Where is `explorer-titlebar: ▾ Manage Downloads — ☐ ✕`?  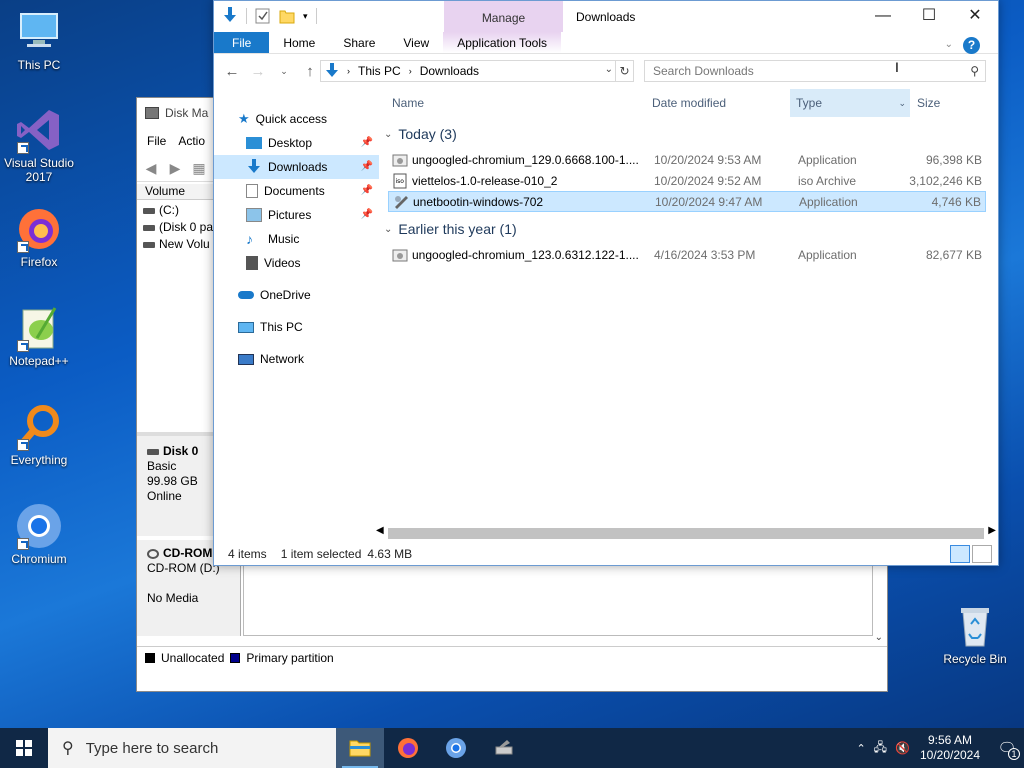 explorer-titlebar: ▾ Manage Downloads — ☐ ✕ is located at coordinates (606, 16).